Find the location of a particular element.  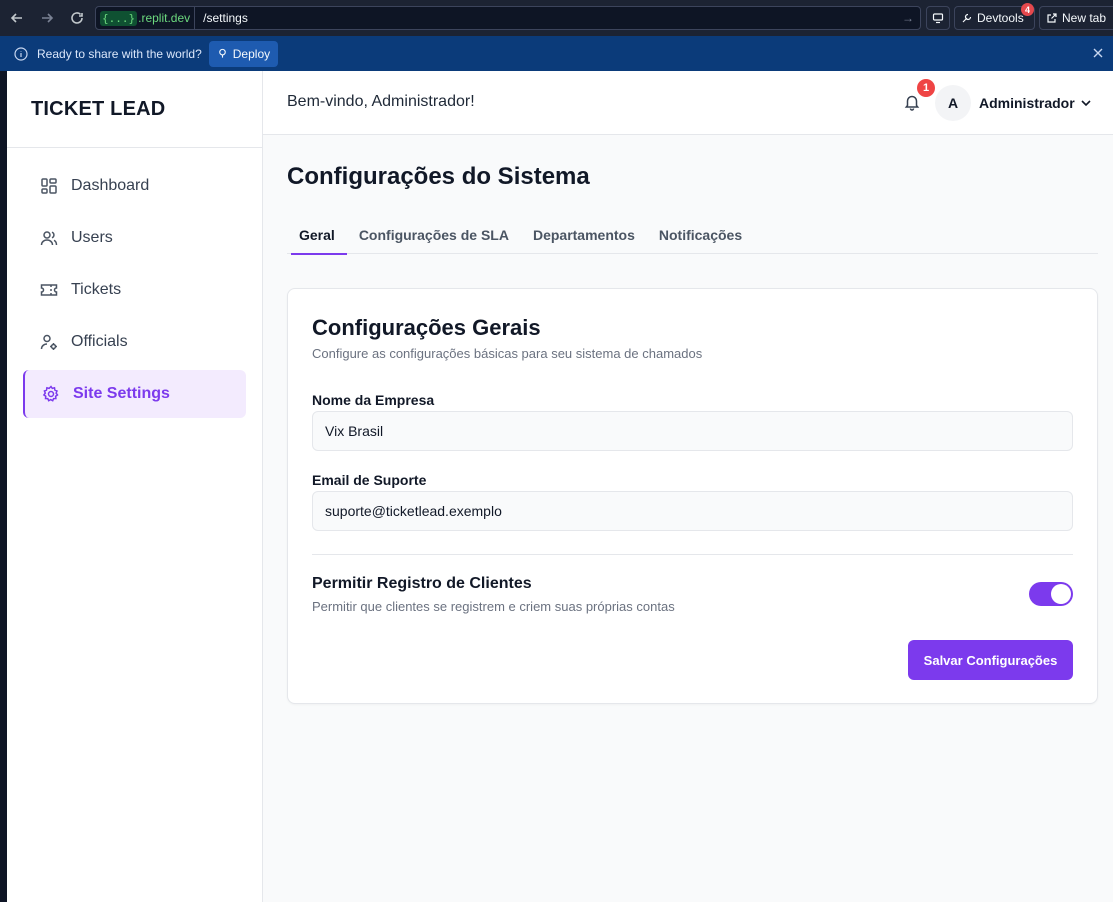

url-bar: {...} .replit.dev /settings → is located at coordinates (508, 18).